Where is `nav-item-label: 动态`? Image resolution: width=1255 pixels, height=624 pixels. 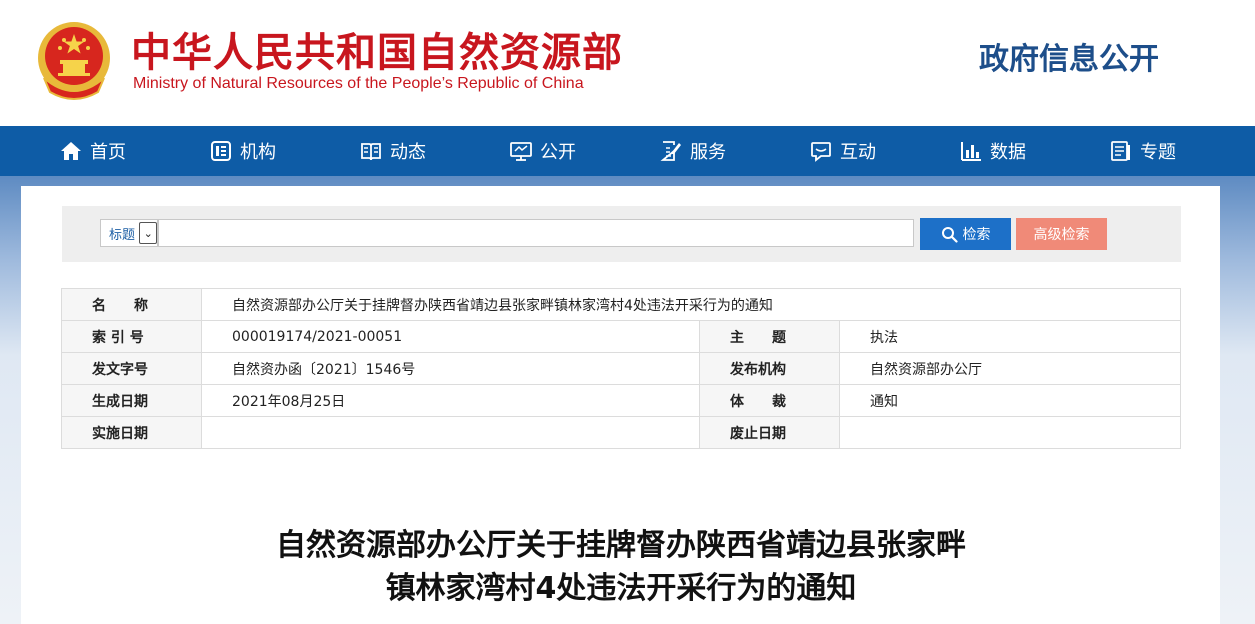 nav-item-label: 动态 is located at coordinates (408, 152).